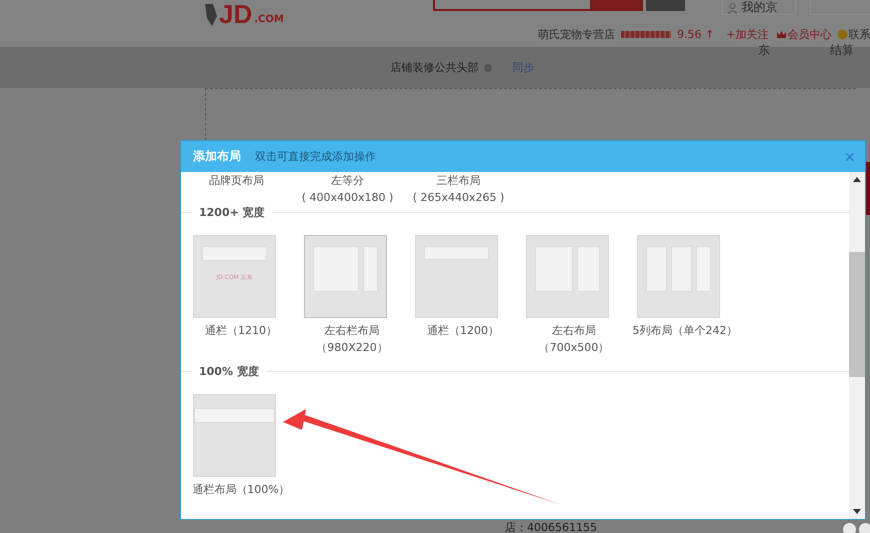 Image resolution: width=870 pixels, height=533 pixels. What do you see at coordinates (352, 331) in the screenshot?
I see `layout-name: 左右栏布局` at bounding box center [352, 331].